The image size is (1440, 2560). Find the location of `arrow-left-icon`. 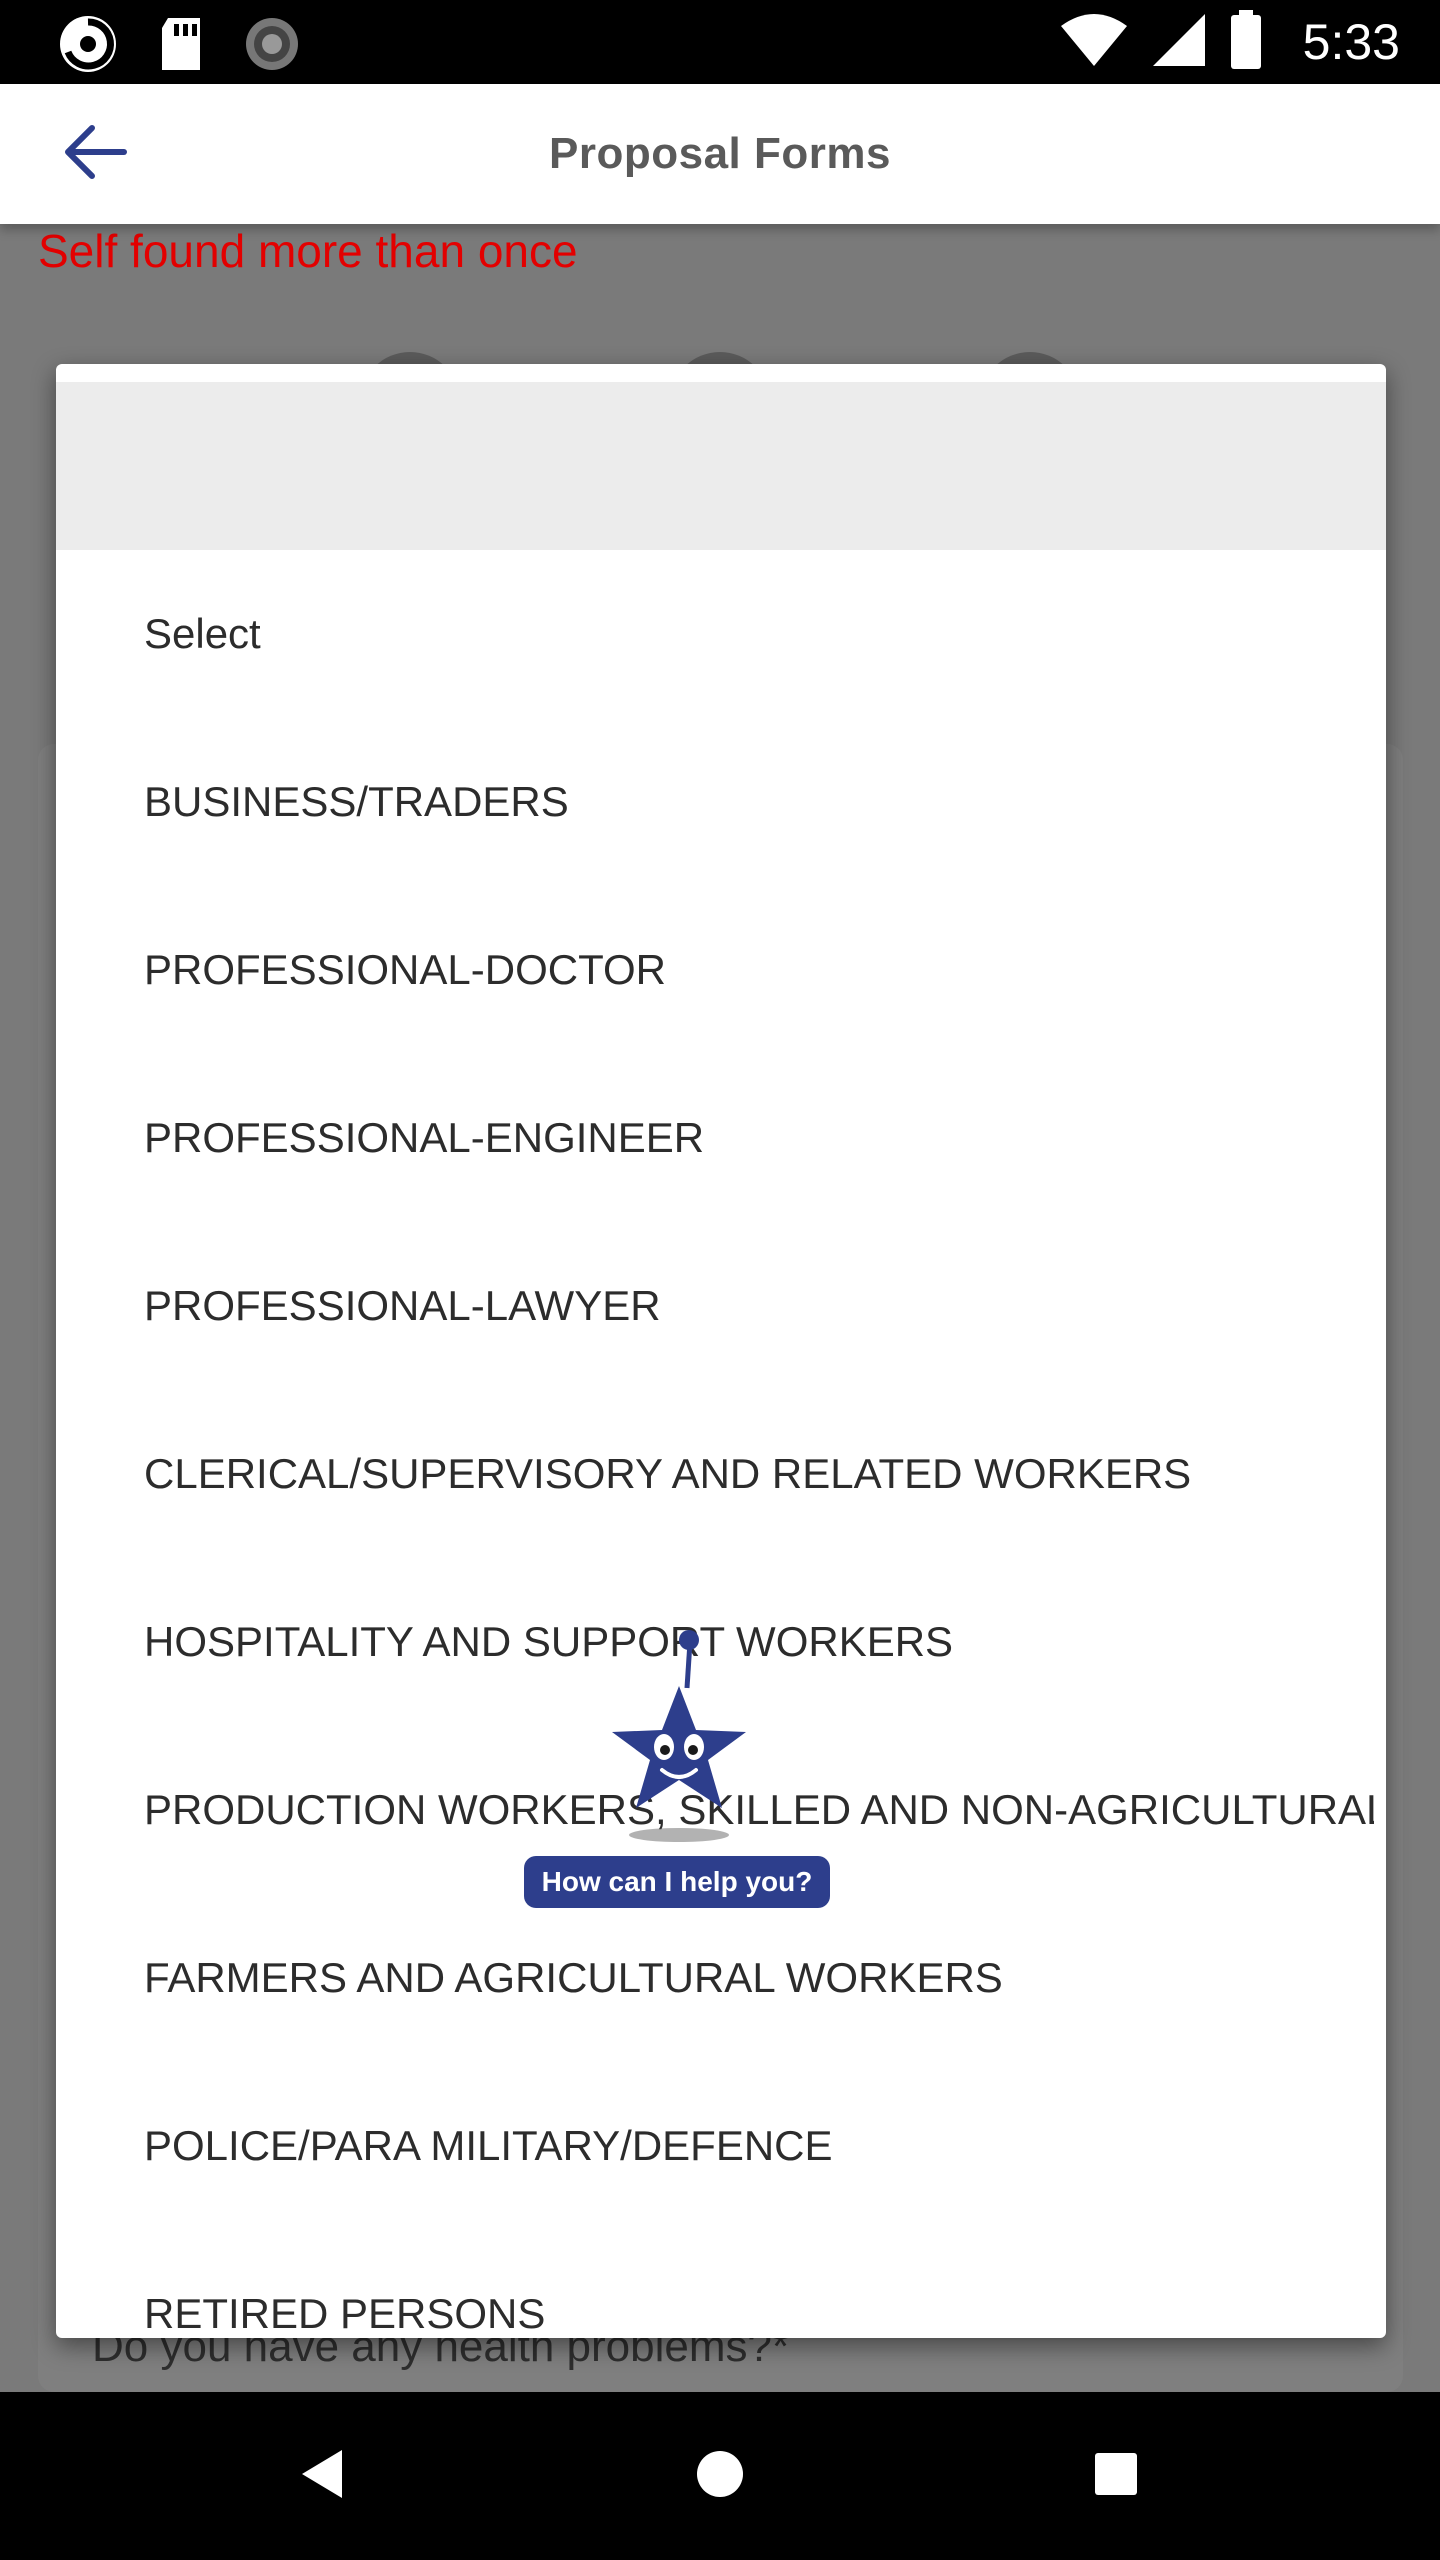

arrow-left-icon is located at coordinates (96, 154).